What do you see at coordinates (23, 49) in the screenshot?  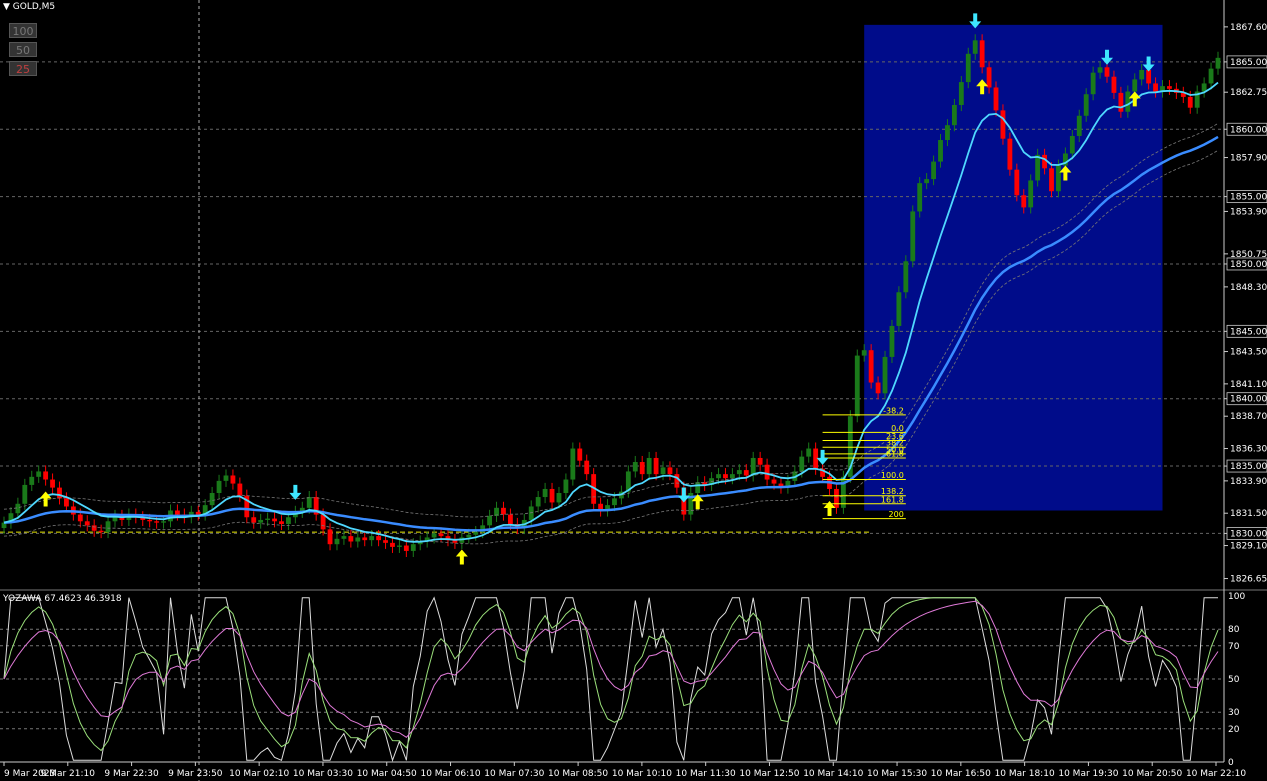 I see `scale-50-button: 50` at bounding box center [23, 49].